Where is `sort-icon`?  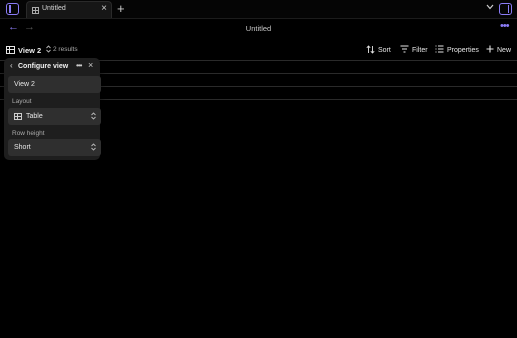
sort-icon is located at coordinates (370, 50).